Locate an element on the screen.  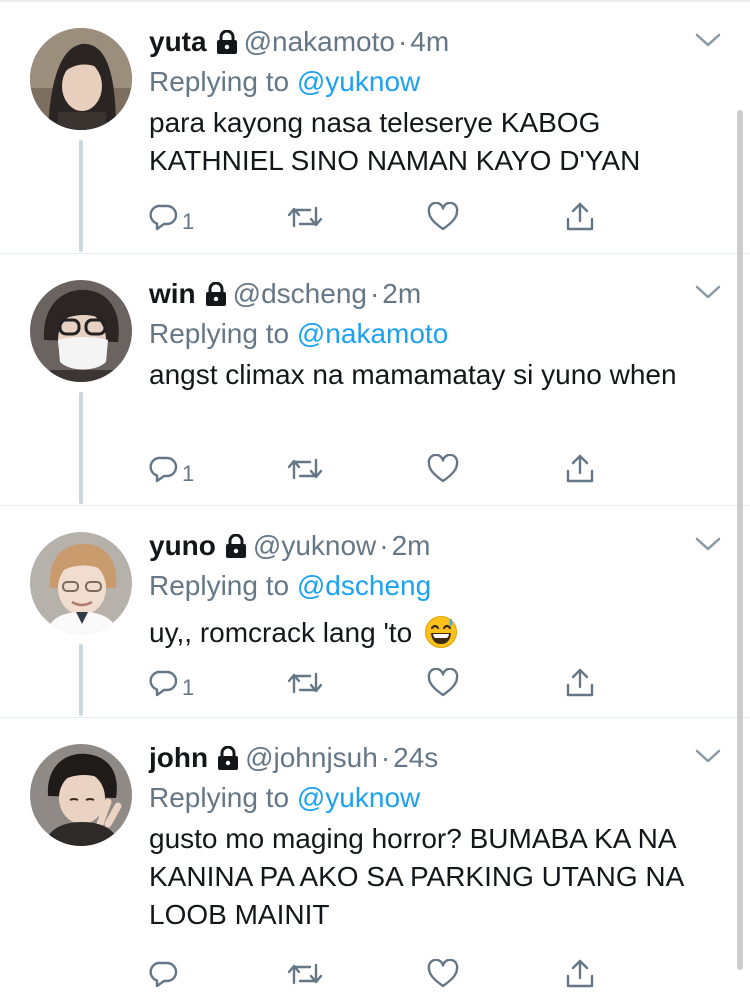
display-name: yuta is located at coordinates (178, 41).